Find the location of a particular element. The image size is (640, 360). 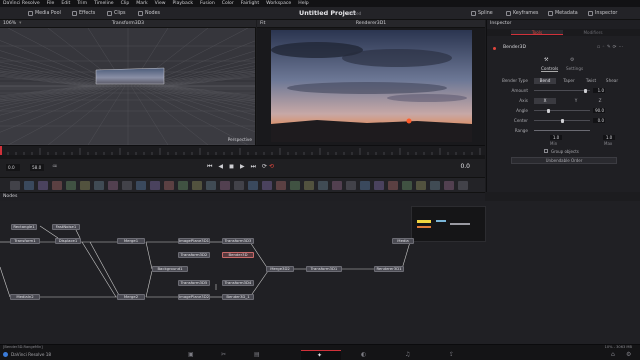

bender-type-twist: Twist is located at coordinates (591, 80).